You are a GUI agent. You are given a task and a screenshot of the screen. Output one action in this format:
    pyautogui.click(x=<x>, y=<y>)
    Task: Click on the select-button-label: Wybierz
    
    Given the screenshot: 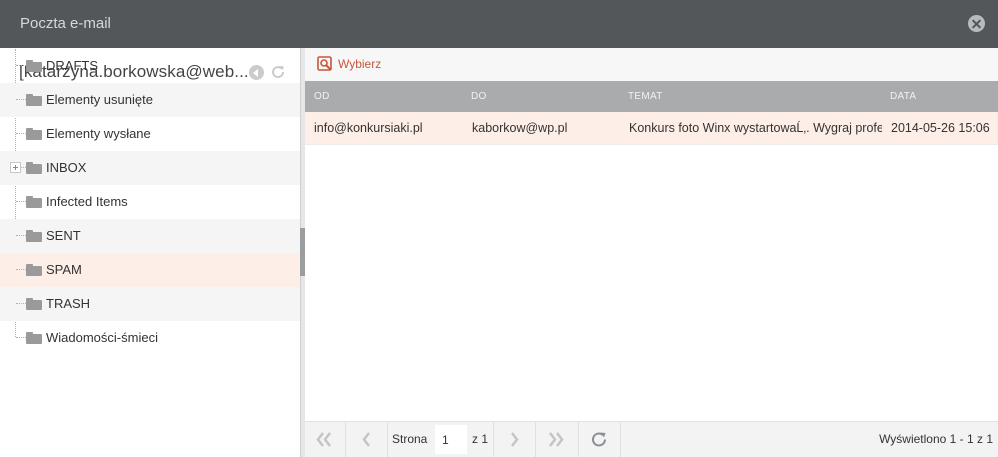 What is the action you would take?
    pyautogui.click(x=360, y=64)
    